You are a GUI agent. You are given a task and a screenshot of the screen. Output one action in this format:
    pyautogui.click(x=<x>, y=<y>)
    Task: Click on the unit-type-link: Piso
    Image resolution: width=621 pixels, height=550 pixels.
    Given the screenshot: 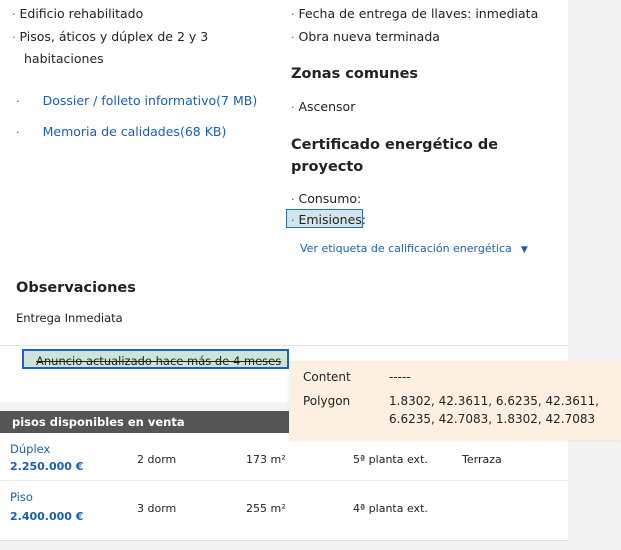 What is the action you would take?
    pyautogui.click(x=21, y=497)
    